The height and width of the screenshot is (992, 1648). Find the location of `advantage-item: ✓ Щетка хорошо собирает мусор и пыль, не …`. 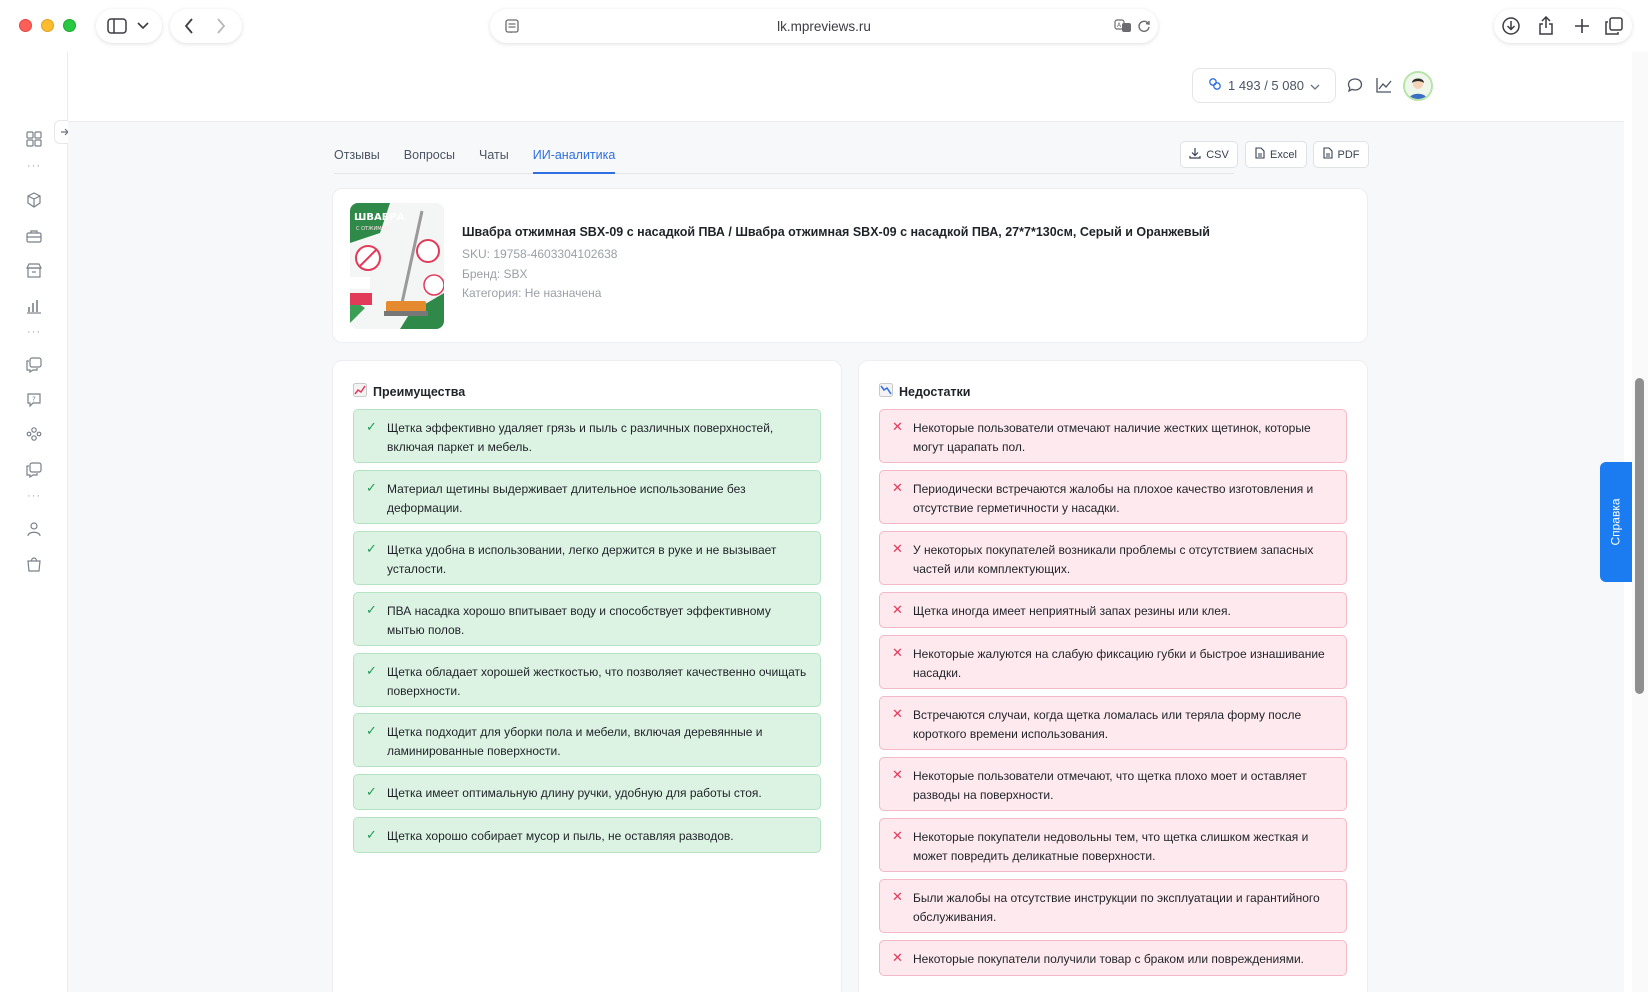

advantage-item: ✓ Щетка хорошо собирает мусор и пыль, не … is located at coordinates (587, 835).